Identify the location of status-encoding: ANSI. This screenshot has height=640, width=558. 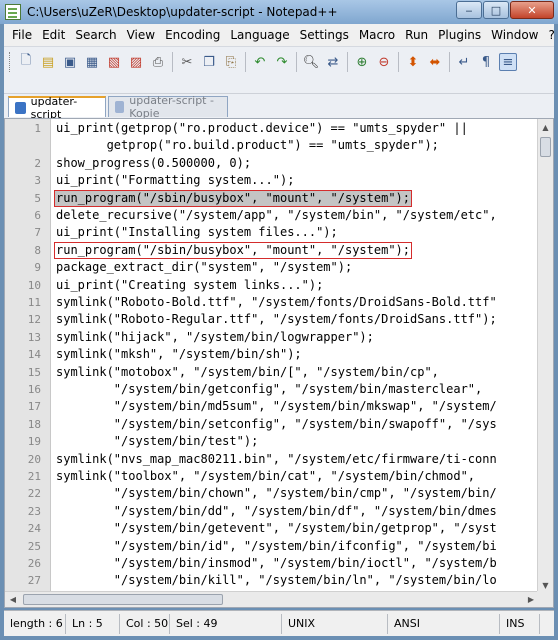
(444, 623).